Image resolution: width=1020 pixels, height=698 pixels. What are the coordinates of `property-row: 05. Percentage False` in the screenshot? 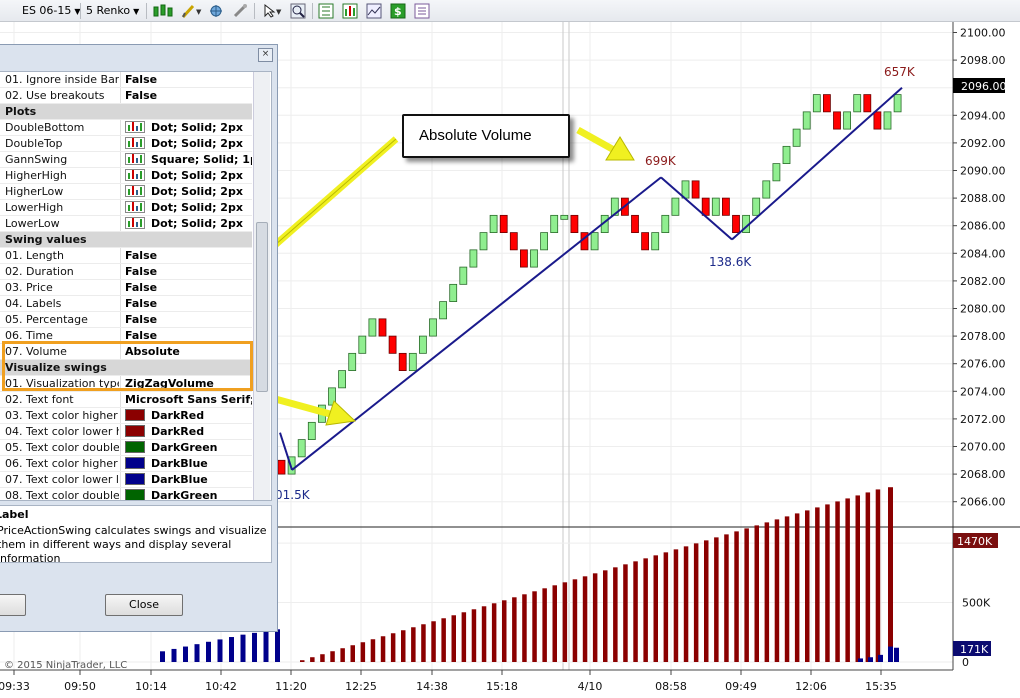 It's located at (126, 320).